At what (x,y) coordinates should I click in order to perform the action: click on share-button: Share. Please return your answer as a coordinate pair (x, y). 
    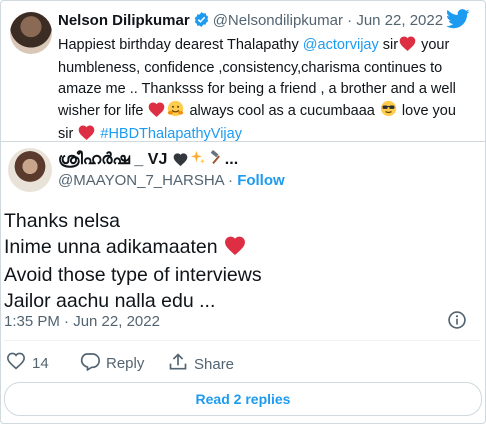
    Looking at the image, I should click on (201, 364).